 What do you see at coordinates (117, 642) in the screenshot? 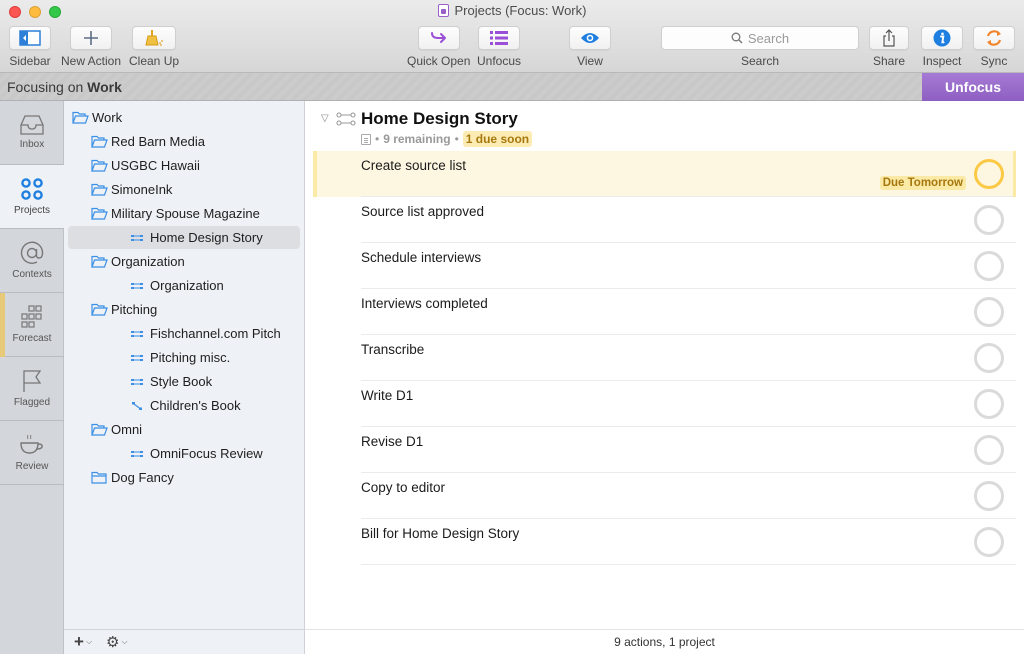
I see `settings-menu-button: ⚙ ⌵` at bounding box center [117, 642].